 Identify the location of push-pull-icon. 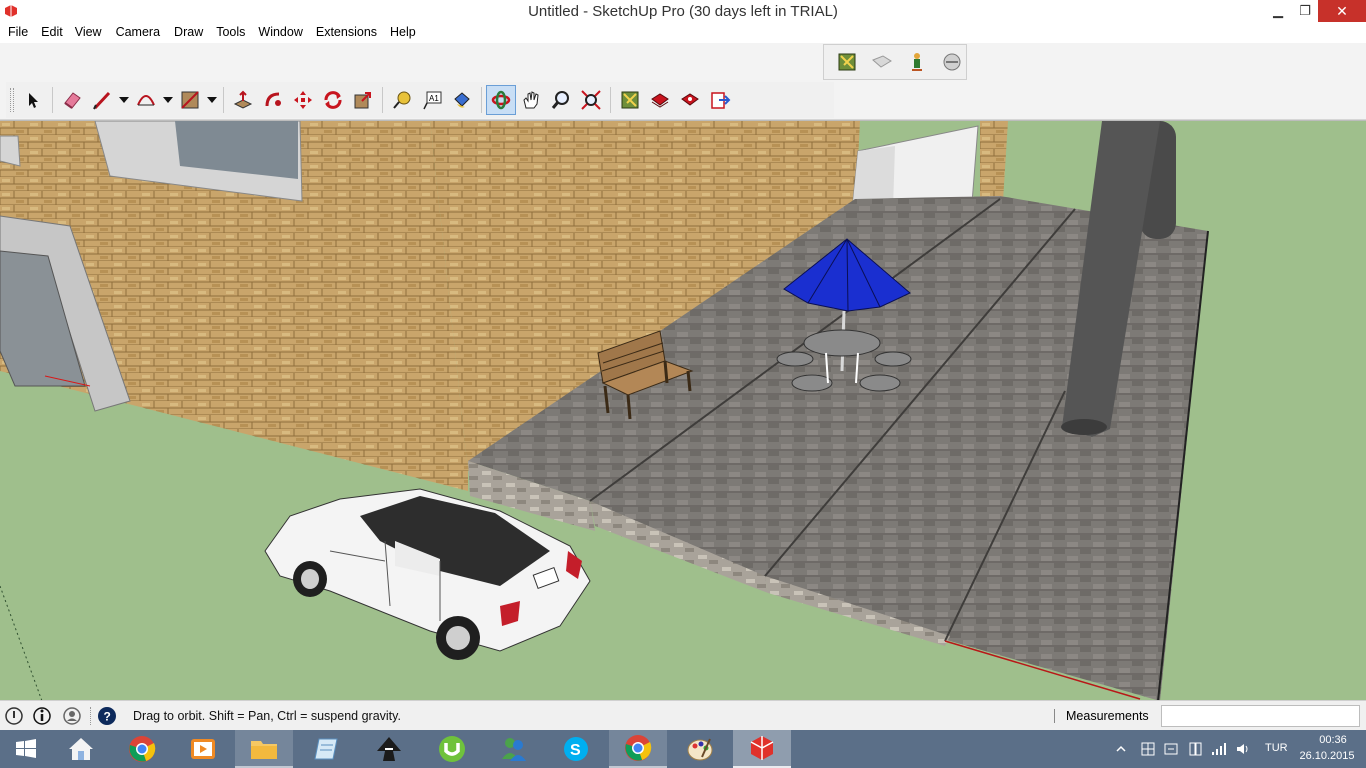
(243, 100).